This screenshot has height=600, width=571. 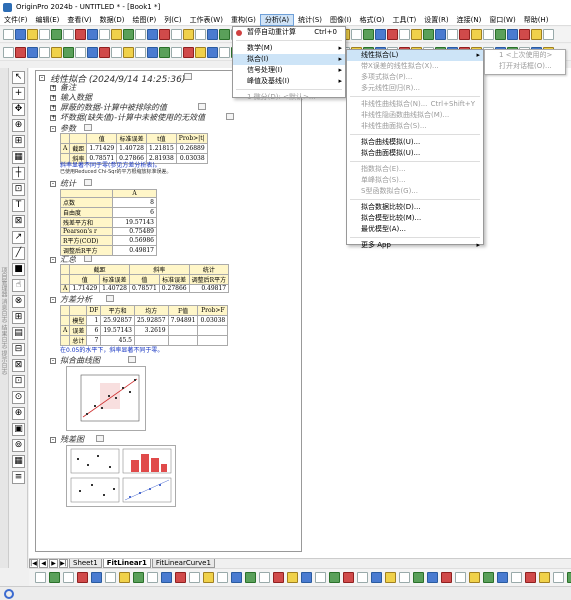 I want to click on menu-8: 分析(A), so click(x=277, y=19).